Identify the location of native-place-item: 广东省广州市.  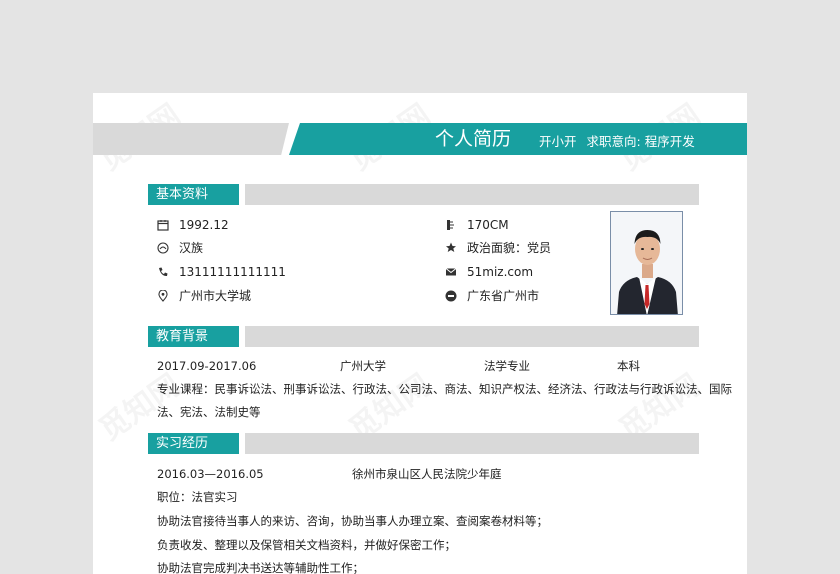
(492, 296).